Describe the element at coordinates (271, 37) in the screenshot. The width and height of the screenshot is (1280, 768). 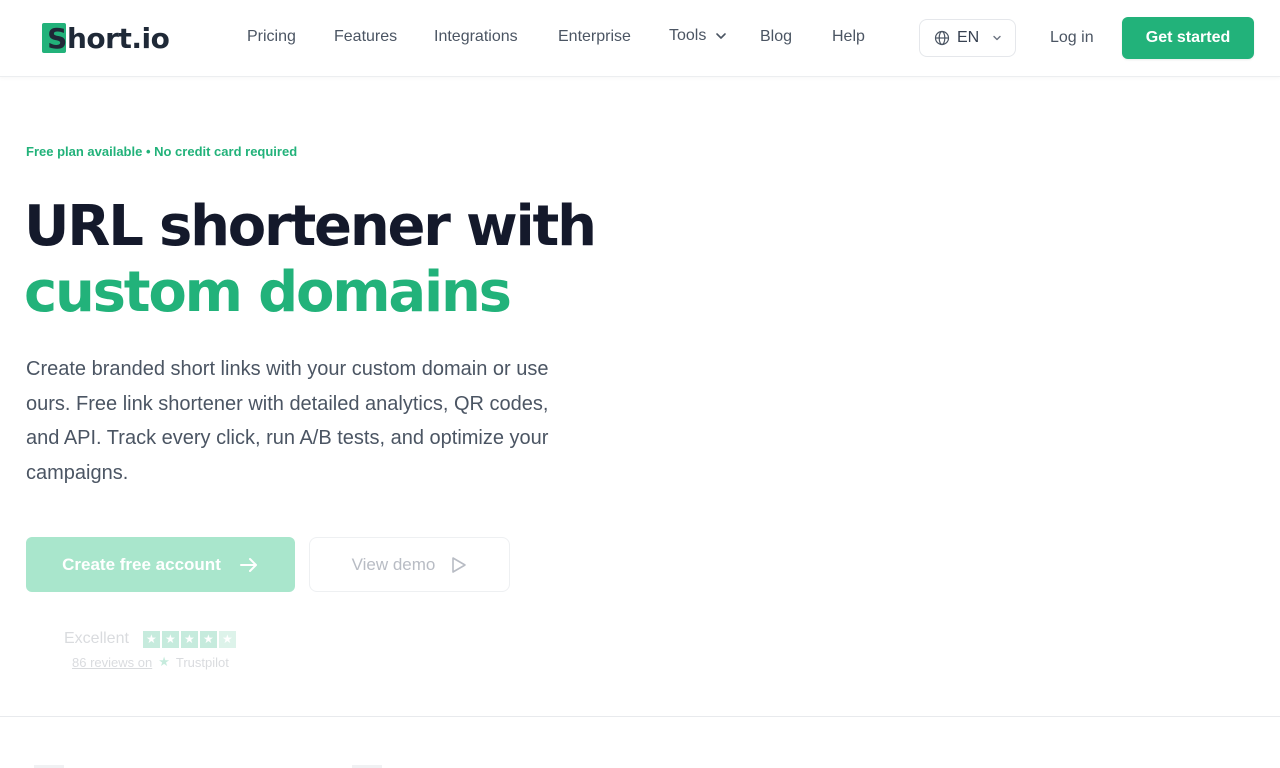
I see `nav-pricing: Pricing` at that location.